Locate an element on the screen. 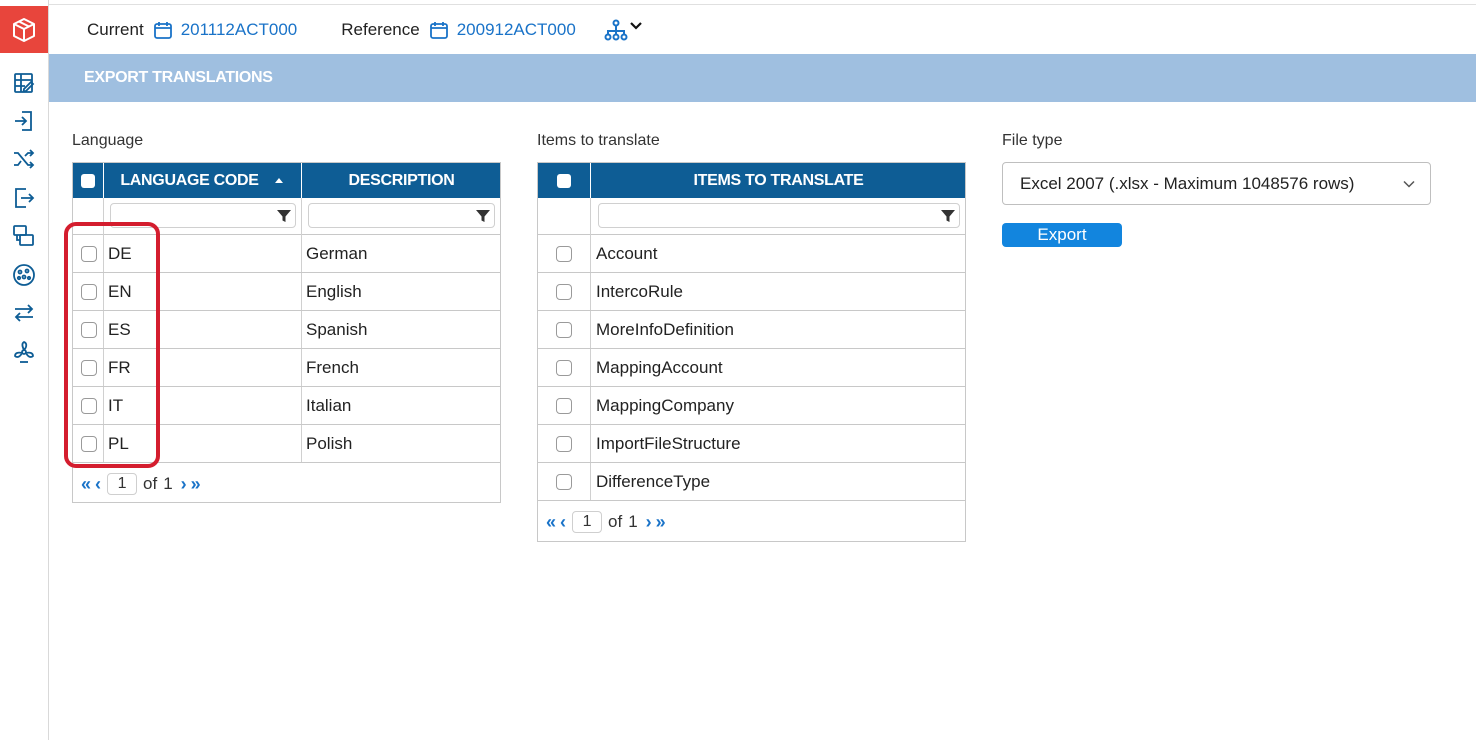 The width and height of the screenshot is (1476, 740). items-pager: « ‹ 1 of 1 › » is located at coordinates (606, 522).